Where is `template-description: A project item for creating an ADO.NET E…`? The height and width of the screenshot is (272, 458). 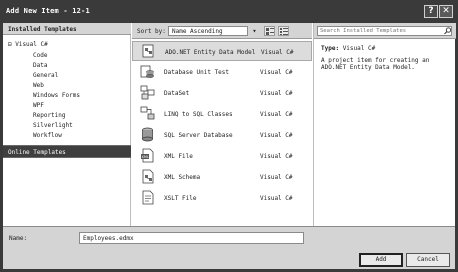
template-description: A project item for creating an ADO.NET E… is located at coordinates (375, 64).